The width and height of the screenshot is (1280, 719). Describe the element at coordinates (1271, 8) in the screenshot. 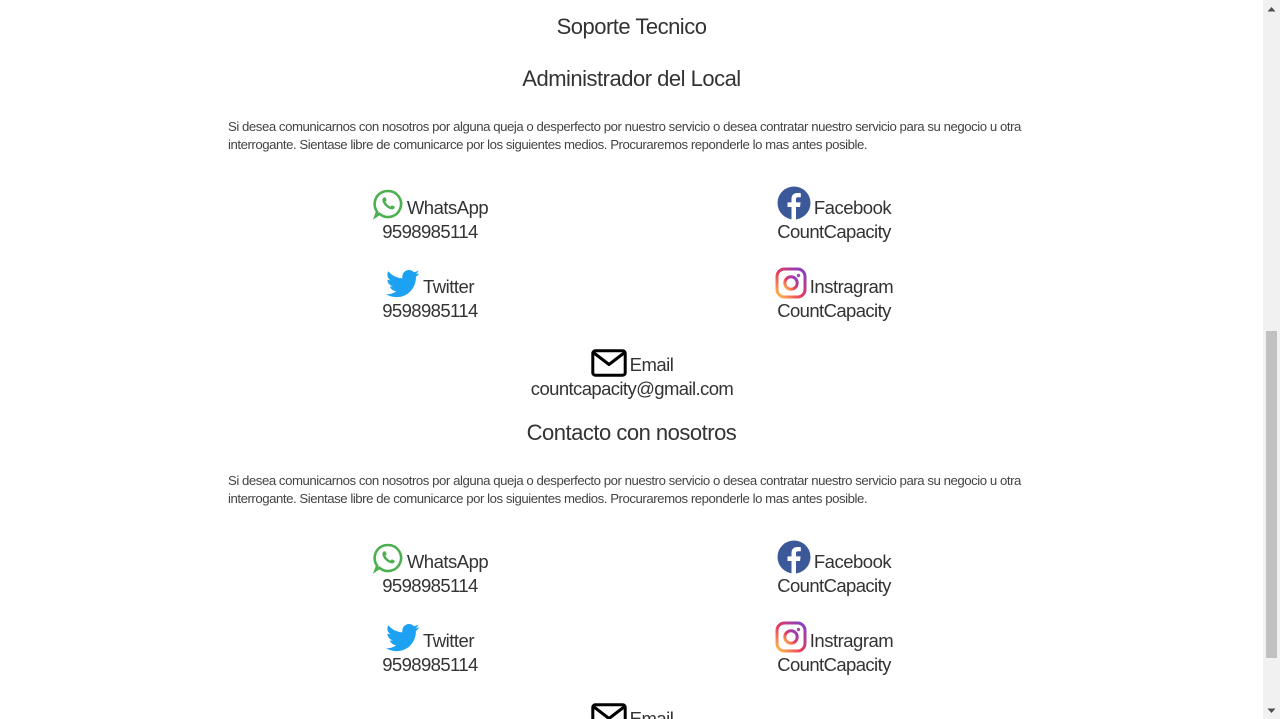

I see `scroll-up-arrow-icon` at that location.